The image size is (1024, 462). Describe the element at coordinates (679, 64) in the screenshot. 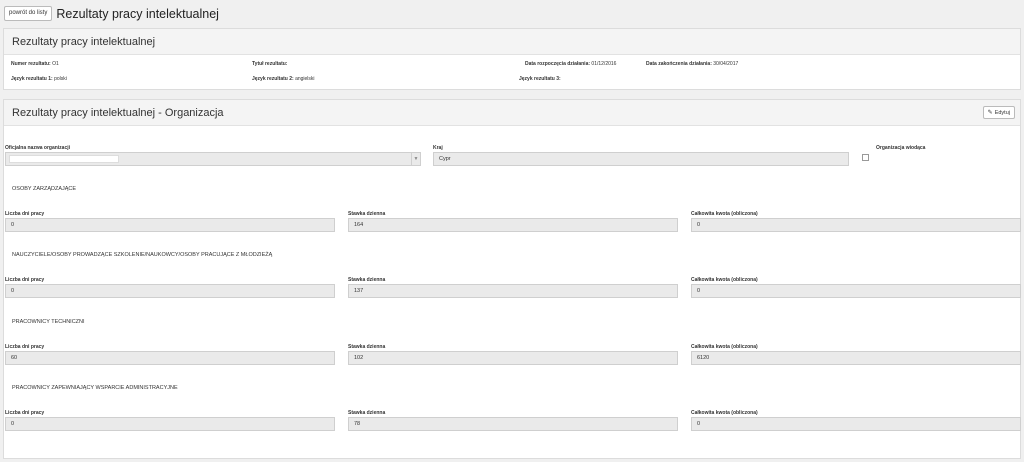

I see `end-date-label: Data zakończenia działania:` at that location.